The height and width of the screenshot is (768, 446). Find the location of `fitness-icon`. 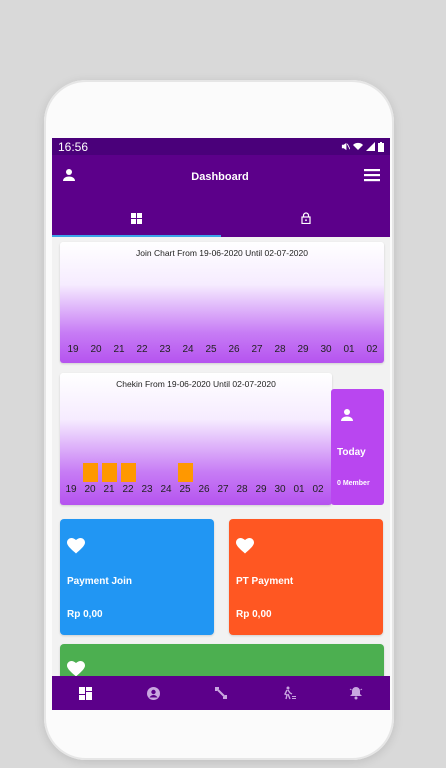

fitness-icon is located at coordinates (220, 693).